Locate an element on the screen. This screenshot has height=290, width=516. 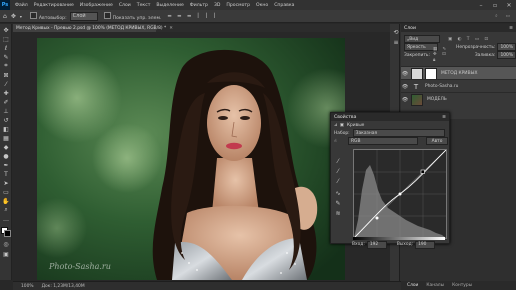
minimize-icon: – is located at coordinates (481, 5).